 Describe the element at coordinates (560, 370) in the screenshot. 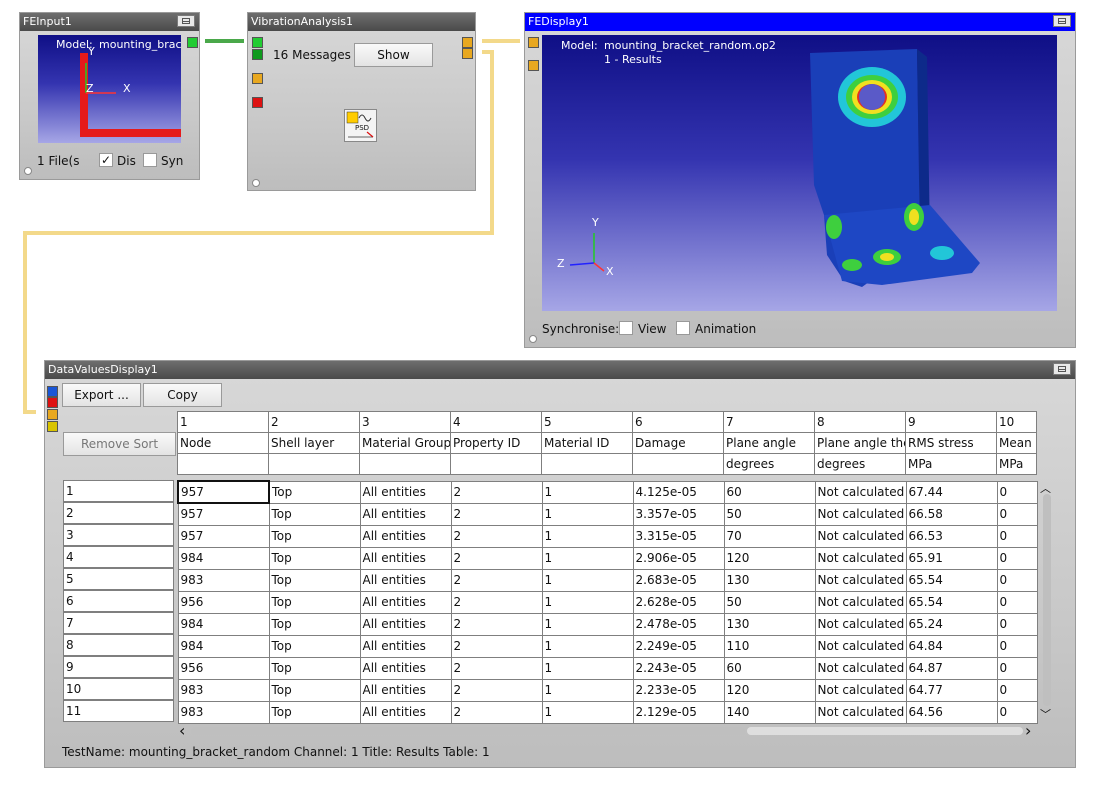

I see `datavalues-titlebar: DataValuesDisplay1` at that location.